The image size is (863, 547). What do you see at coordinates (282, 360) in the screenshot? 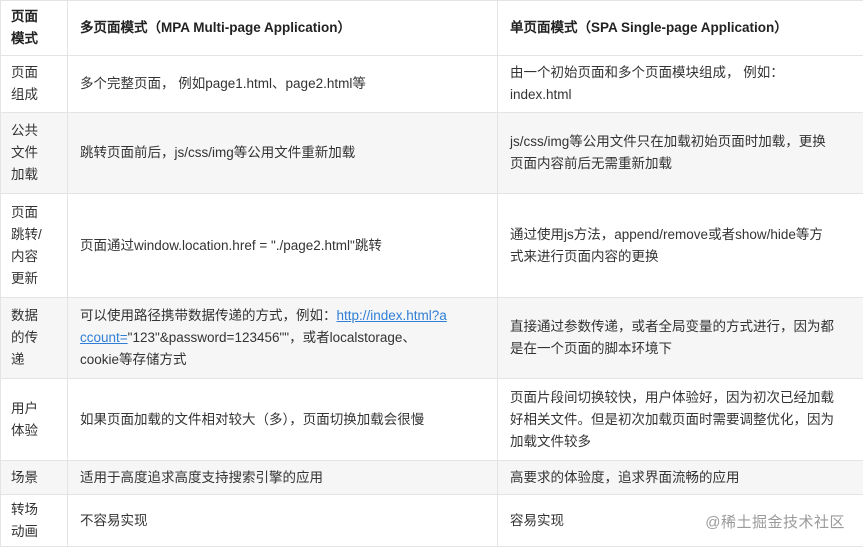
I see `mpa-line-3: cookie等存储方式` at bounding box center [282, 360].